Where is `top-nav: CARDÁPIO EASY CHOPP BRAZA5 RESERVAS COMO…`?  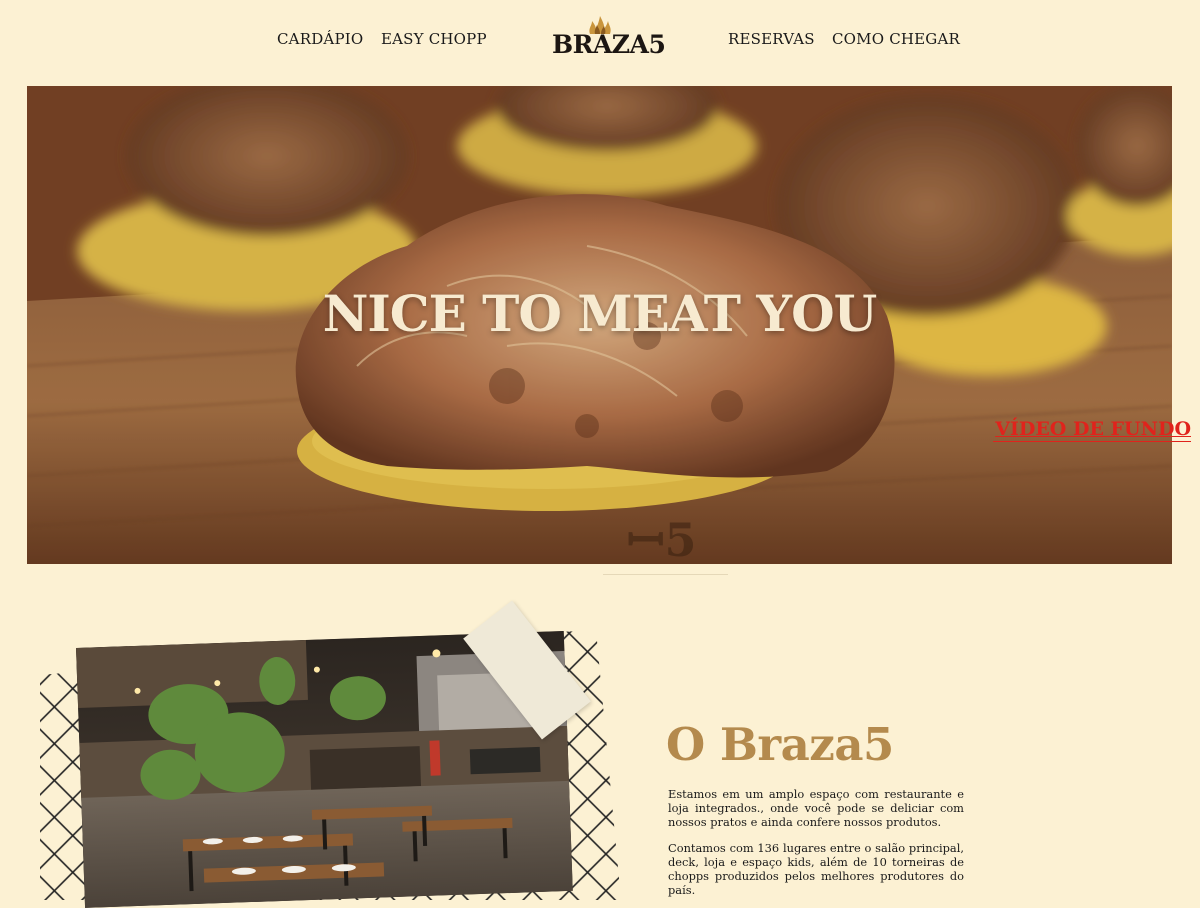
top-nav: CARDÁPIO EASY CHOPP BRAZA5 RESERVAS COMO… is located at coordinates (600, 43).